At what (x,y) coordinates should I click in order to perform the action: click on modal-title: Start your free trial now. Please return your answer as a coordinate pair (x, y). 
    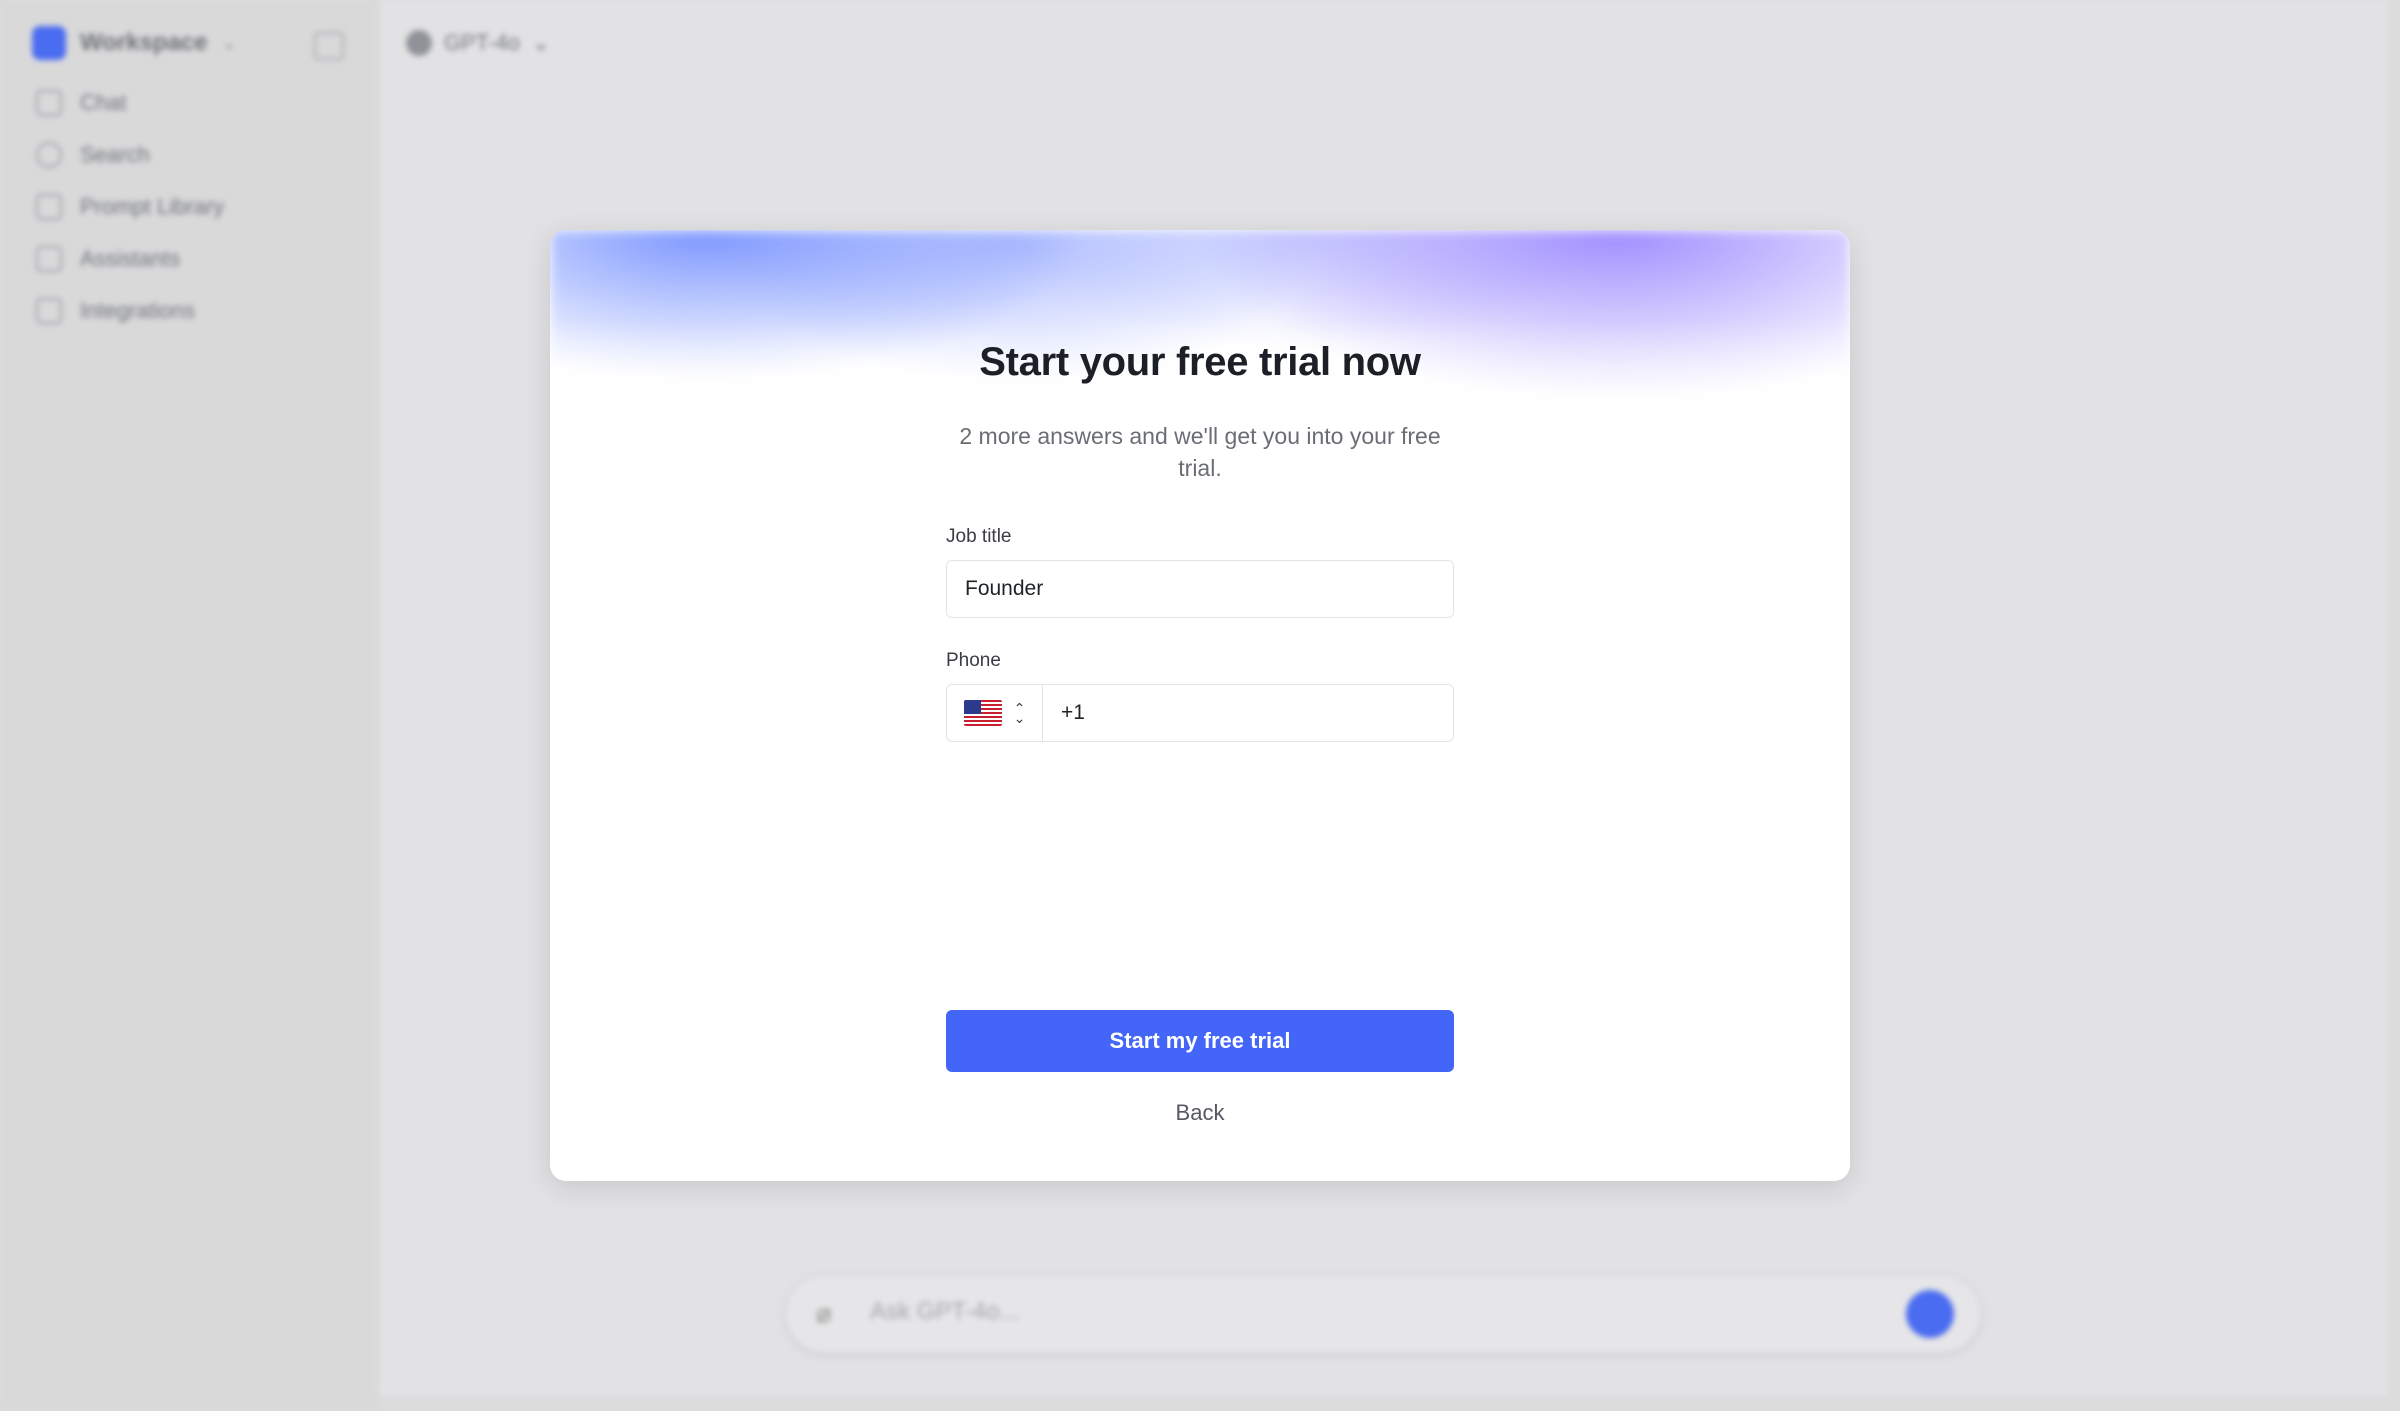
    Looking at the image, I should click on (1200, 362).